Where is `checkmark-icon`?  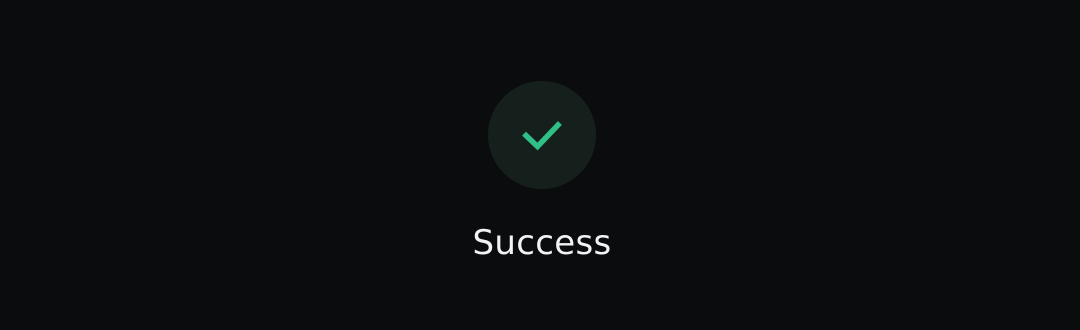
checkmark-icon is located at coordinates (542, 135).